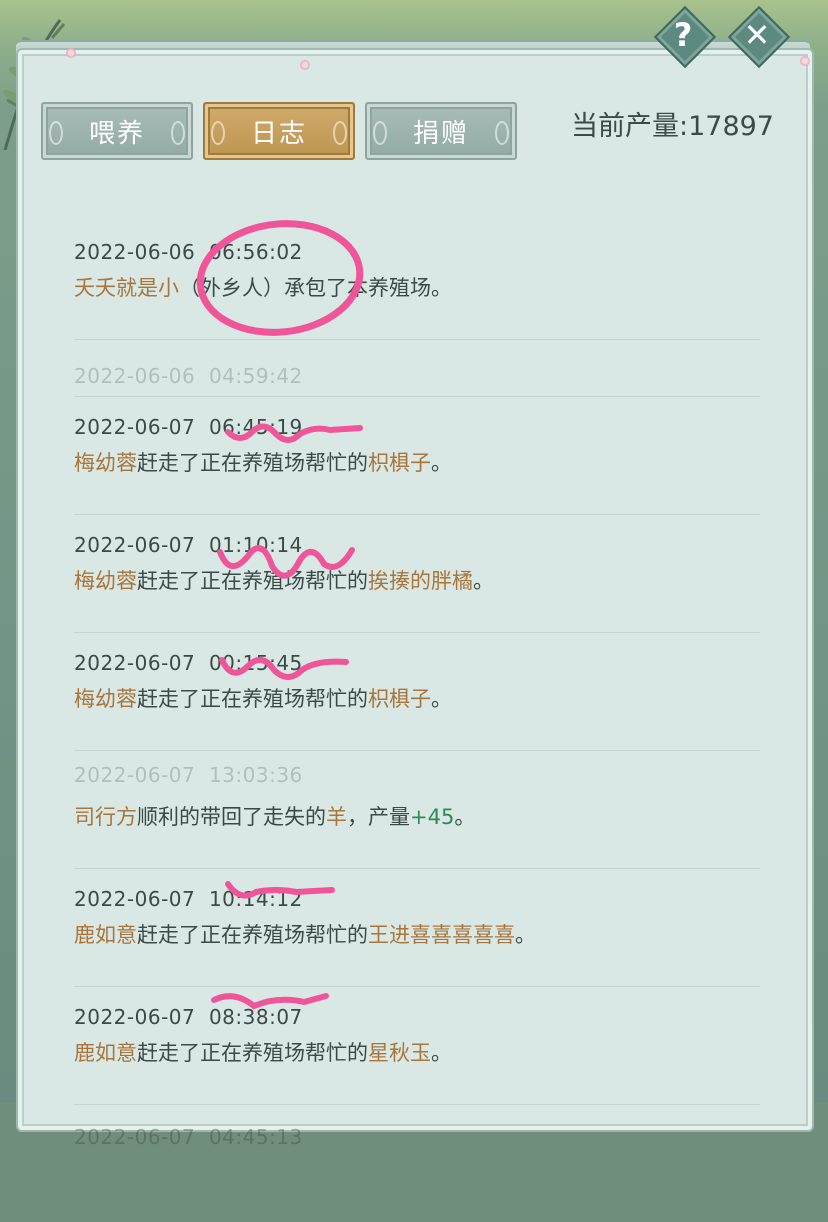 Image resolution: width=828 pixels, height=1222 pixels. I want to click on log-message: 夭夭就是小（外乡人）承包了本养殖场。, so click(263, 287).